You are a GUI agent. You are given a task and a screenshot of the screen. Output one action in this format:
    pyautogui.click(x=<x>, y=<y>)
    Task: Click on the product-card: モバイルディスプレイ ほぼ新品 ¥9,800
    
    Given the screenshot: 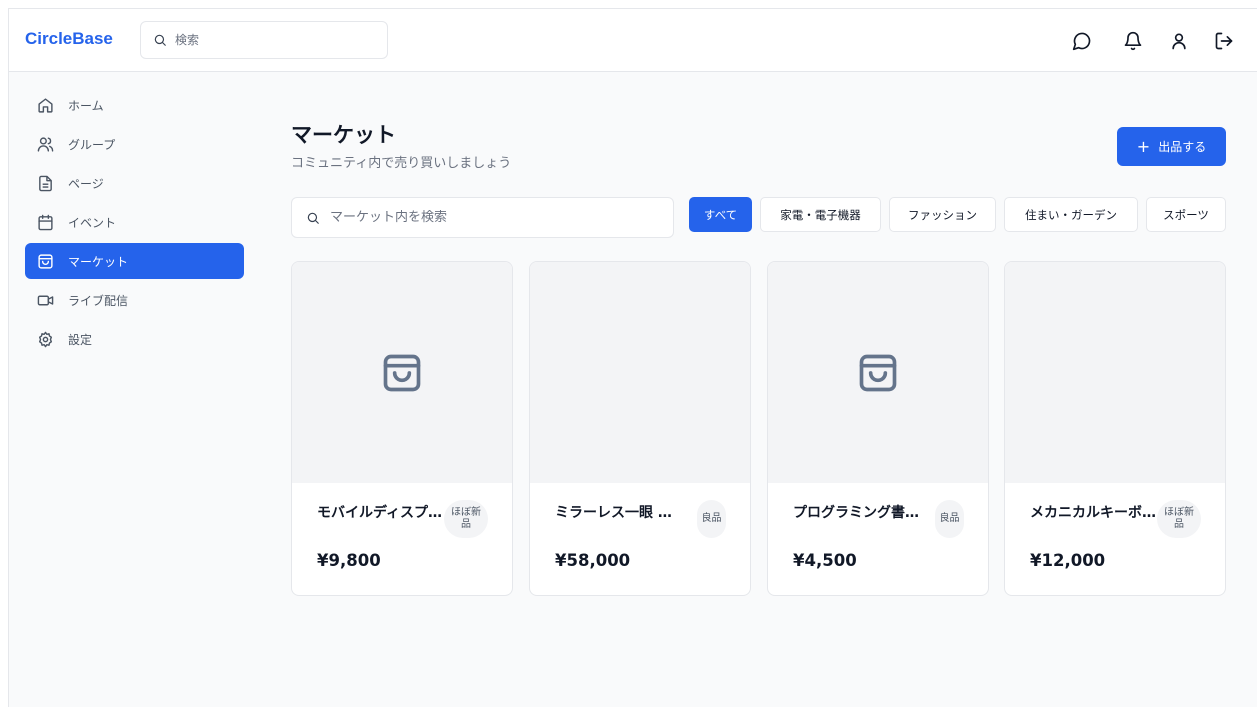 What is the action you would take?
    pyautogui.click(x=402, y=428)
    